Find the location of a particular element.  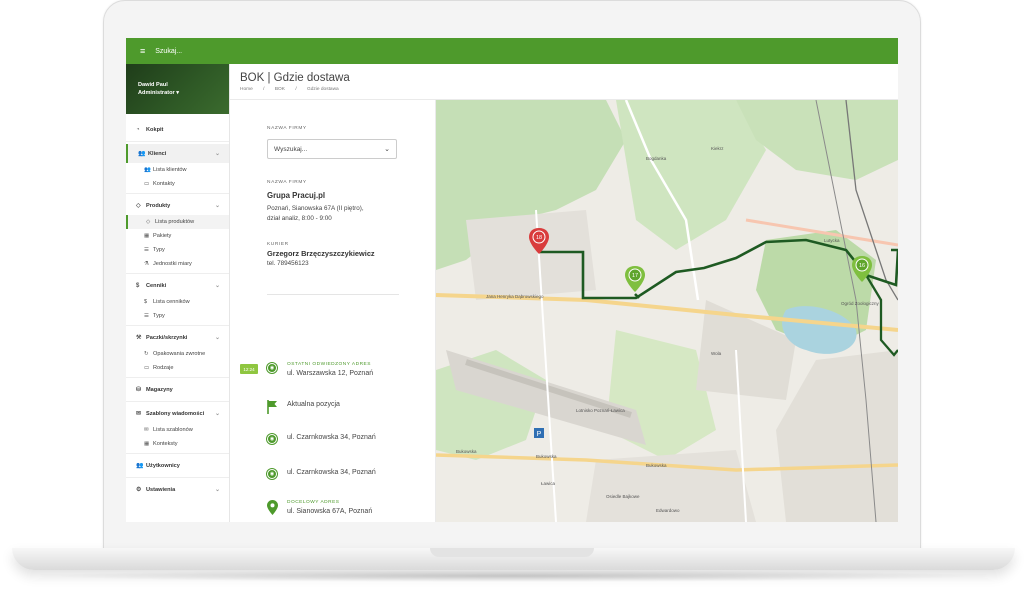

map-pin-icon is located at coordinates (272, 507).